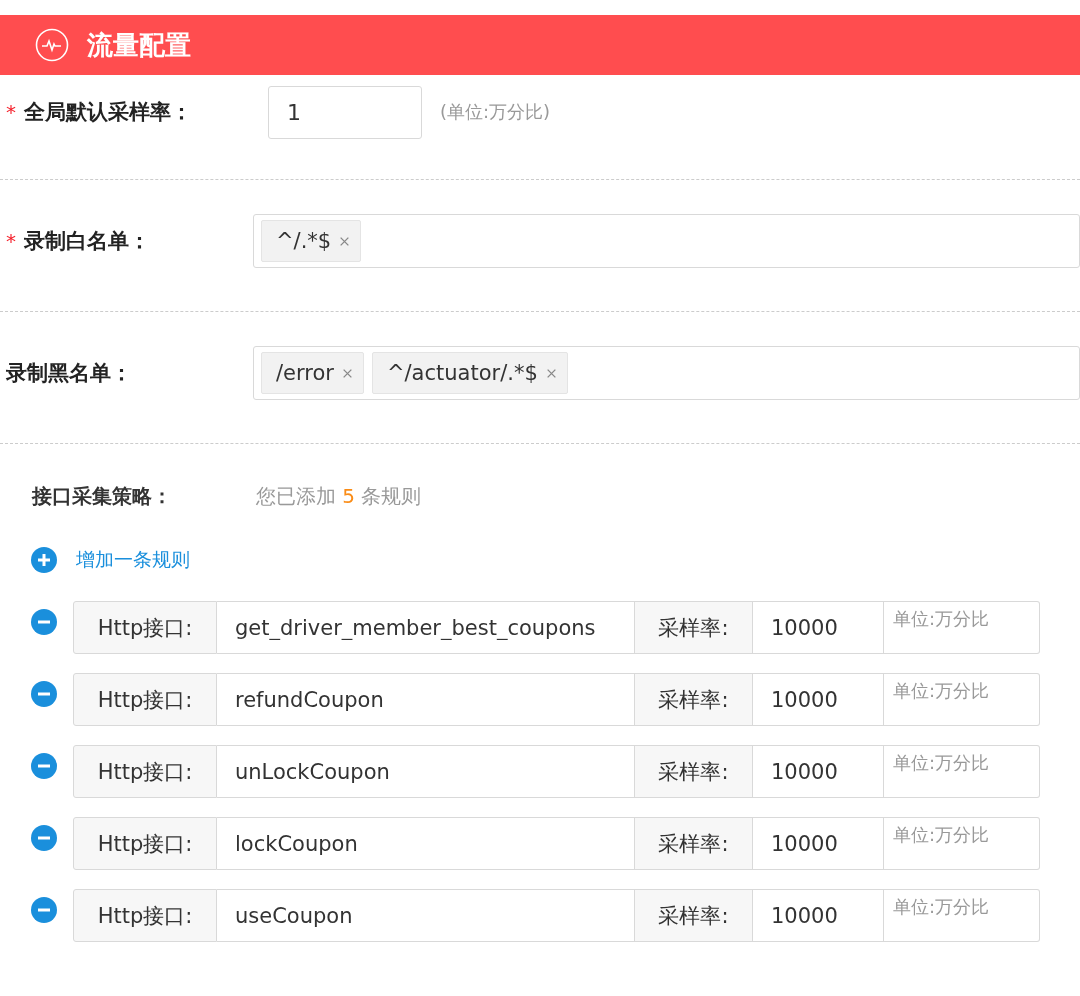  I want to click on tag-select-field: /error ^/actuator/.*$, so click(666, 373).